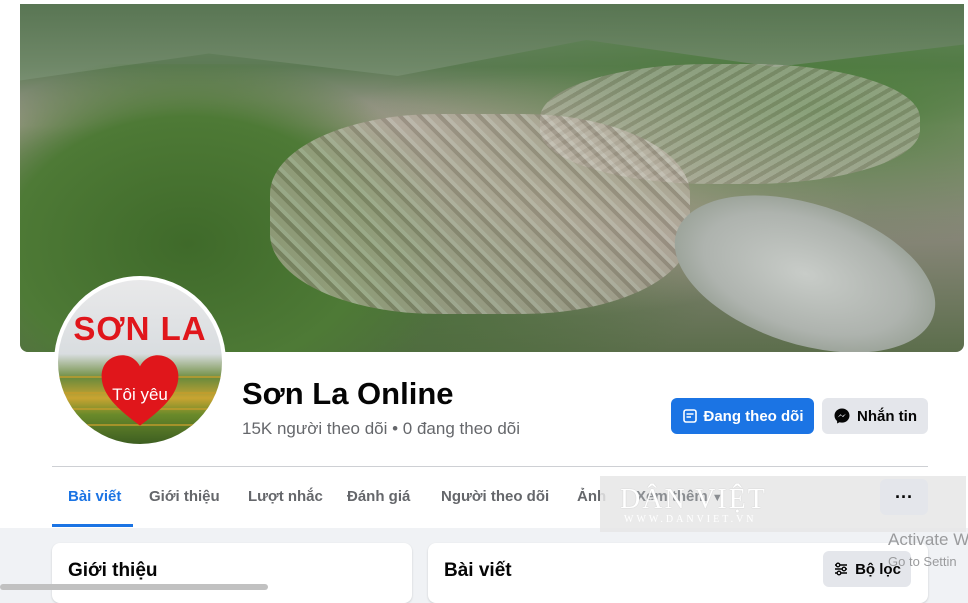  Describe the element at coordinates (92, 525) in the screenshot. I see `active-tab-indicator` at that location.